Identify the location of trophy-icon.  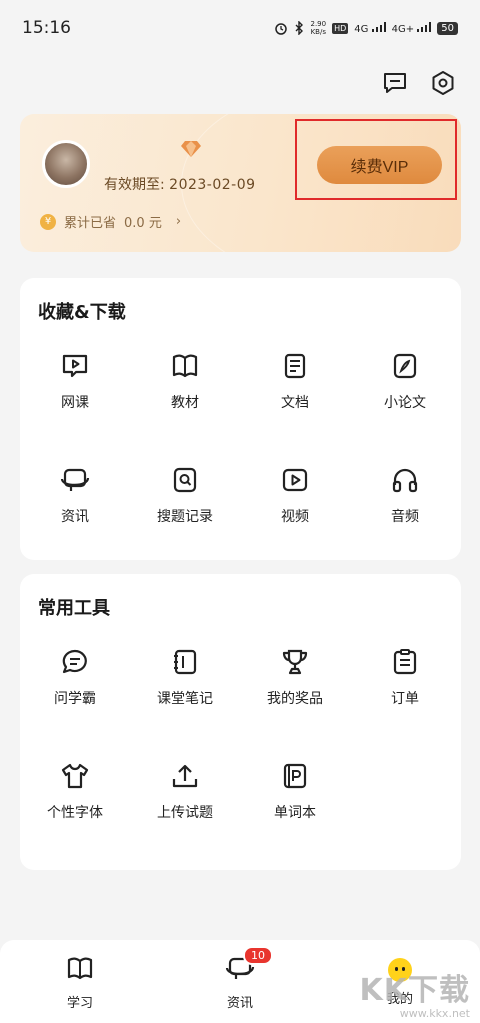
(295, 662).